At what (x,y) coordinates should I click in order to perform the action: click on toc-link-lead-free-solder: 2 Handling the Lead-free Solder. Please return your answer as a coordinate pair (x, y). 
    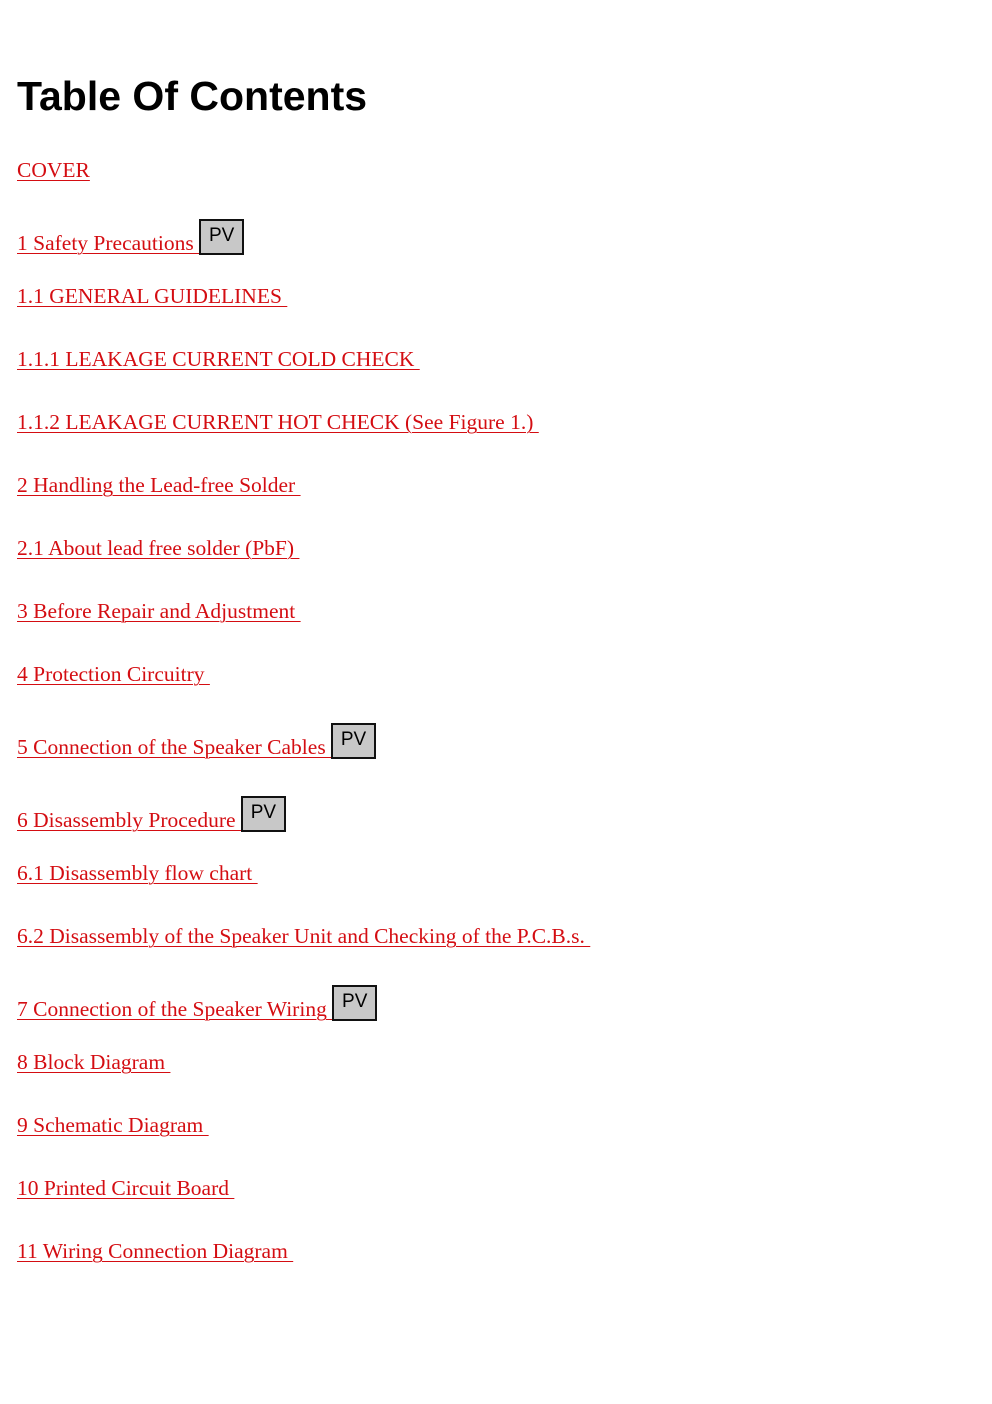
    Looking at the image, I should click on (159, 485).